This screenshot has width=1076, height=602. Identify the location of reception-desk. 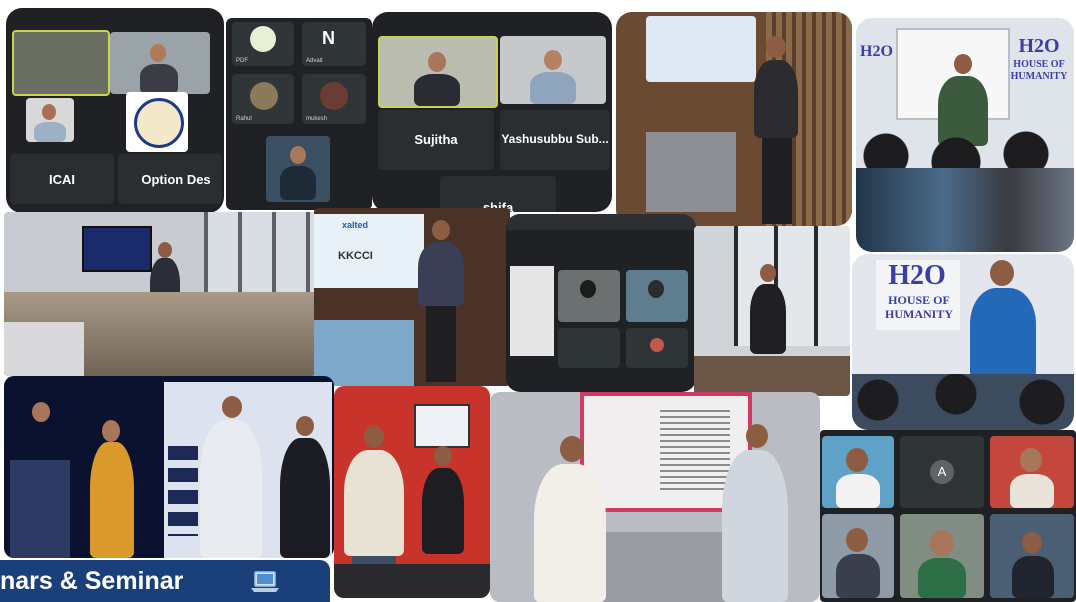
(364, 353).